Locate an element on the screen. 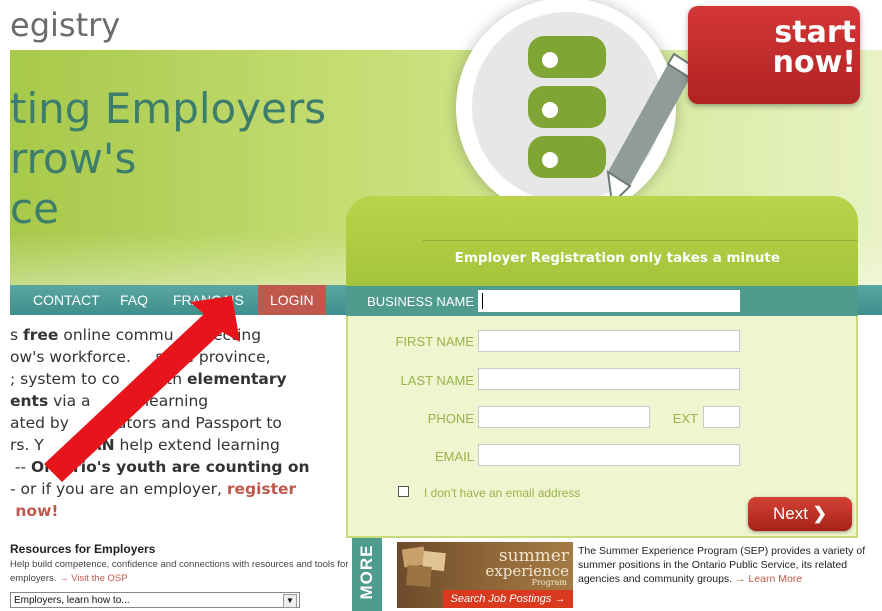 The image size is (882, 611). hero-title-line-1: ting Employers is located at coordinates (168, 108).